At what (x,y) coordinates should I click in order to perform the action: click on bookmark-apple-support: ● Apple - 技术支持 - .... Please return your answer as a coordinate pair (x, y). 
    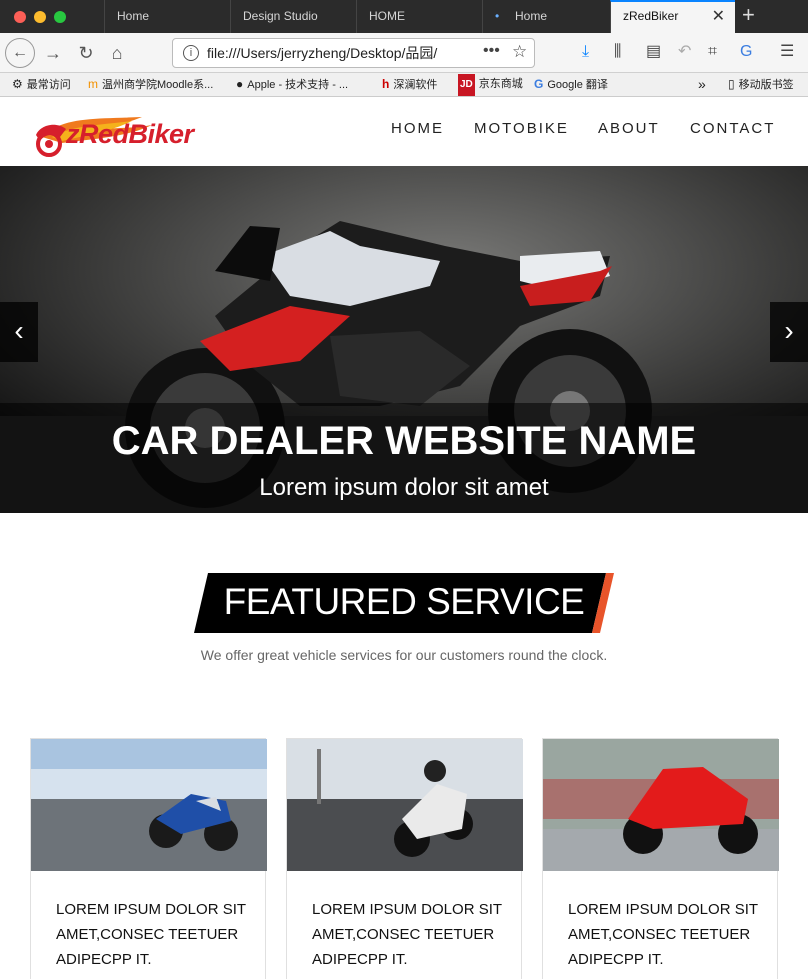
    Looking at the image, I should click on (292, 85).